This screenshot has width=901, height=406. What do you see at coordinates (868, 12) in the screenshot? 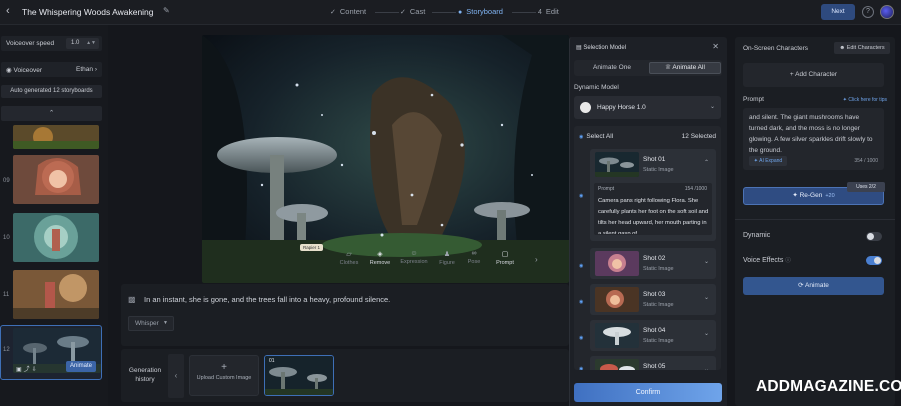
I see `help-icon: ?` at bounding box center [868, 12].